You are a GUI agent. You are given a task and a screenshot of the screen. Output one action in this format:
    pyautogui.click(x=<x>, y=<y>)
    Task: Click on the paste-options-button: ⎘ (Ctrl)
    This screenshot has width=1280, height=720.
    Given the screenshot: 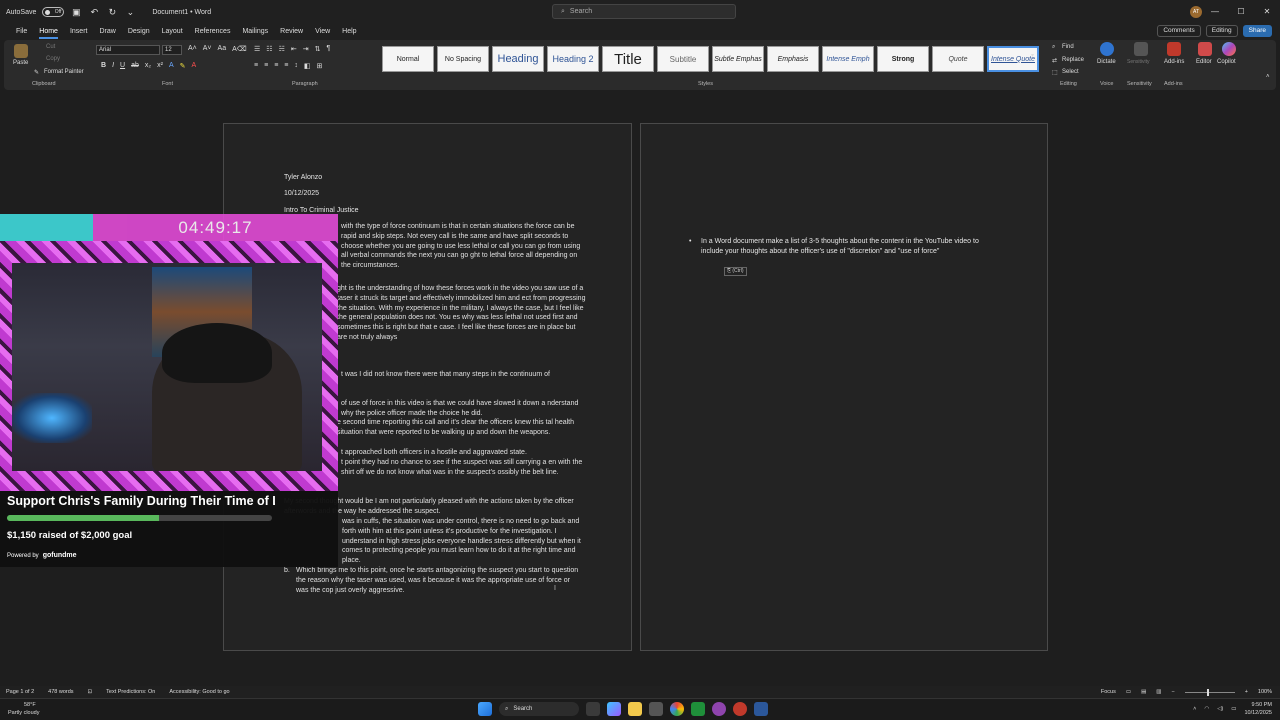 What is the action you would take?
    pyautogui.click(x=735, y=271)
    